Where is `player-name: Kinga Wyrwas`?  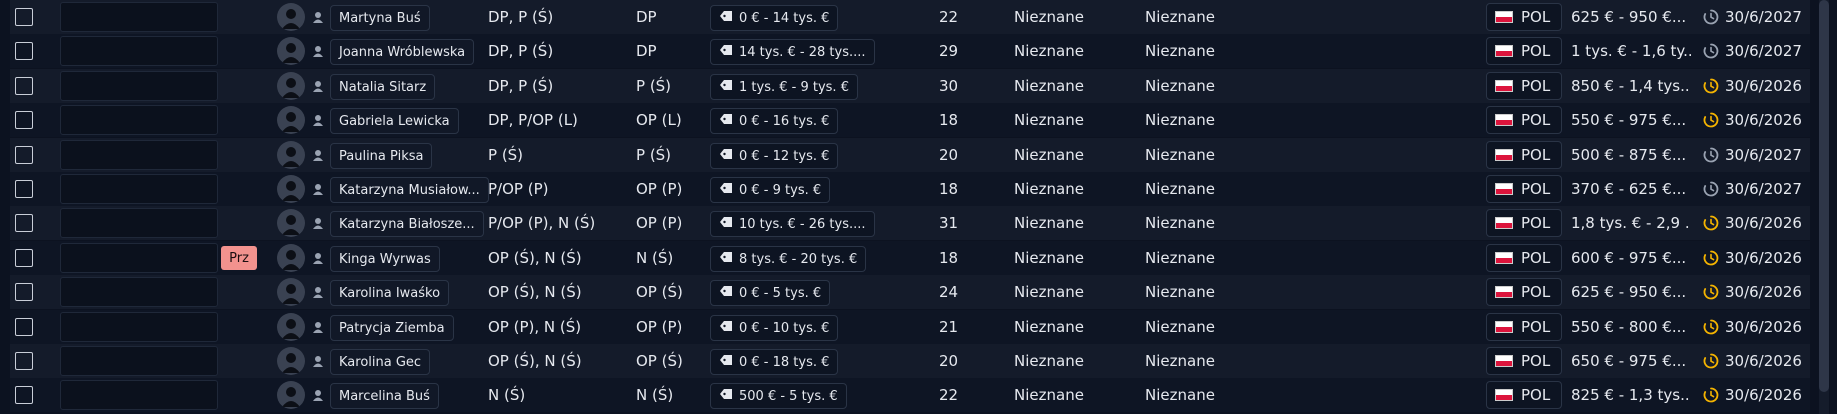
player-name: Kinga Wyrwas is located at coordinates (385, 259).